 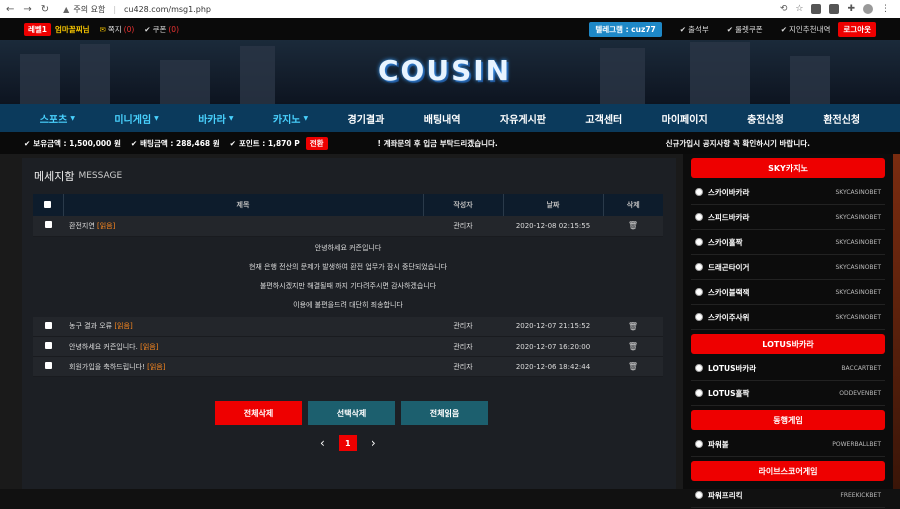 I want to click on sidebar-item: 파워프리킥 FREEKICKBET, so click(x=788, y=495).